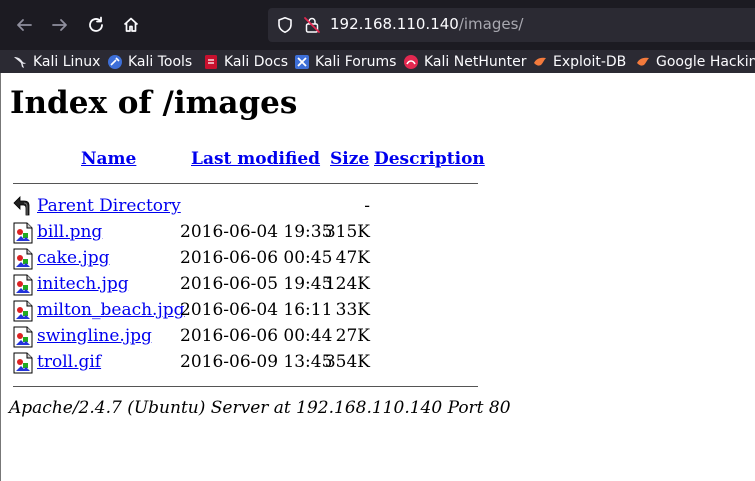 This screenshot has height=481, width=755. I want to click on bookmark-label: Kali Forums, so click(356, 61).